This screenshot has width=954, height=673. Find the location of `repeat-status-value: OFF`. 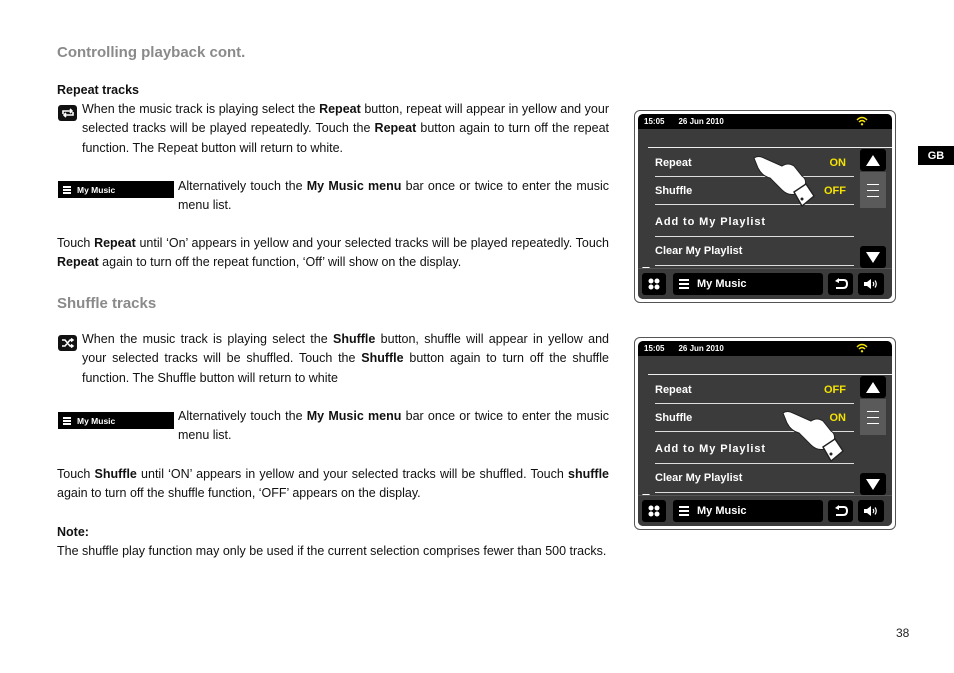

repeat-status-value: OFF is located at coordinates (835, 389).